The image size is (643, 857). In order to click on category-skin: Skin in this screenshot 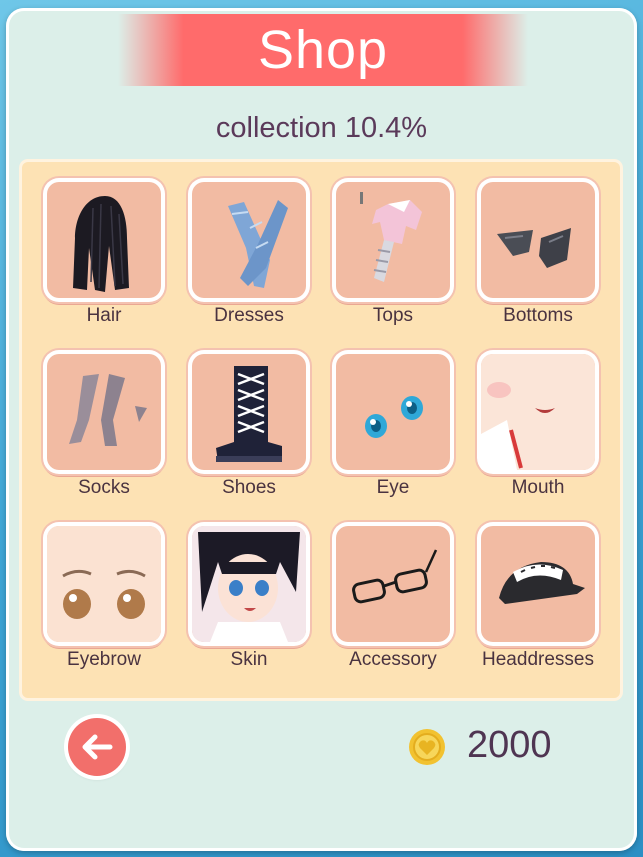, I will do `click(249, 596)`.